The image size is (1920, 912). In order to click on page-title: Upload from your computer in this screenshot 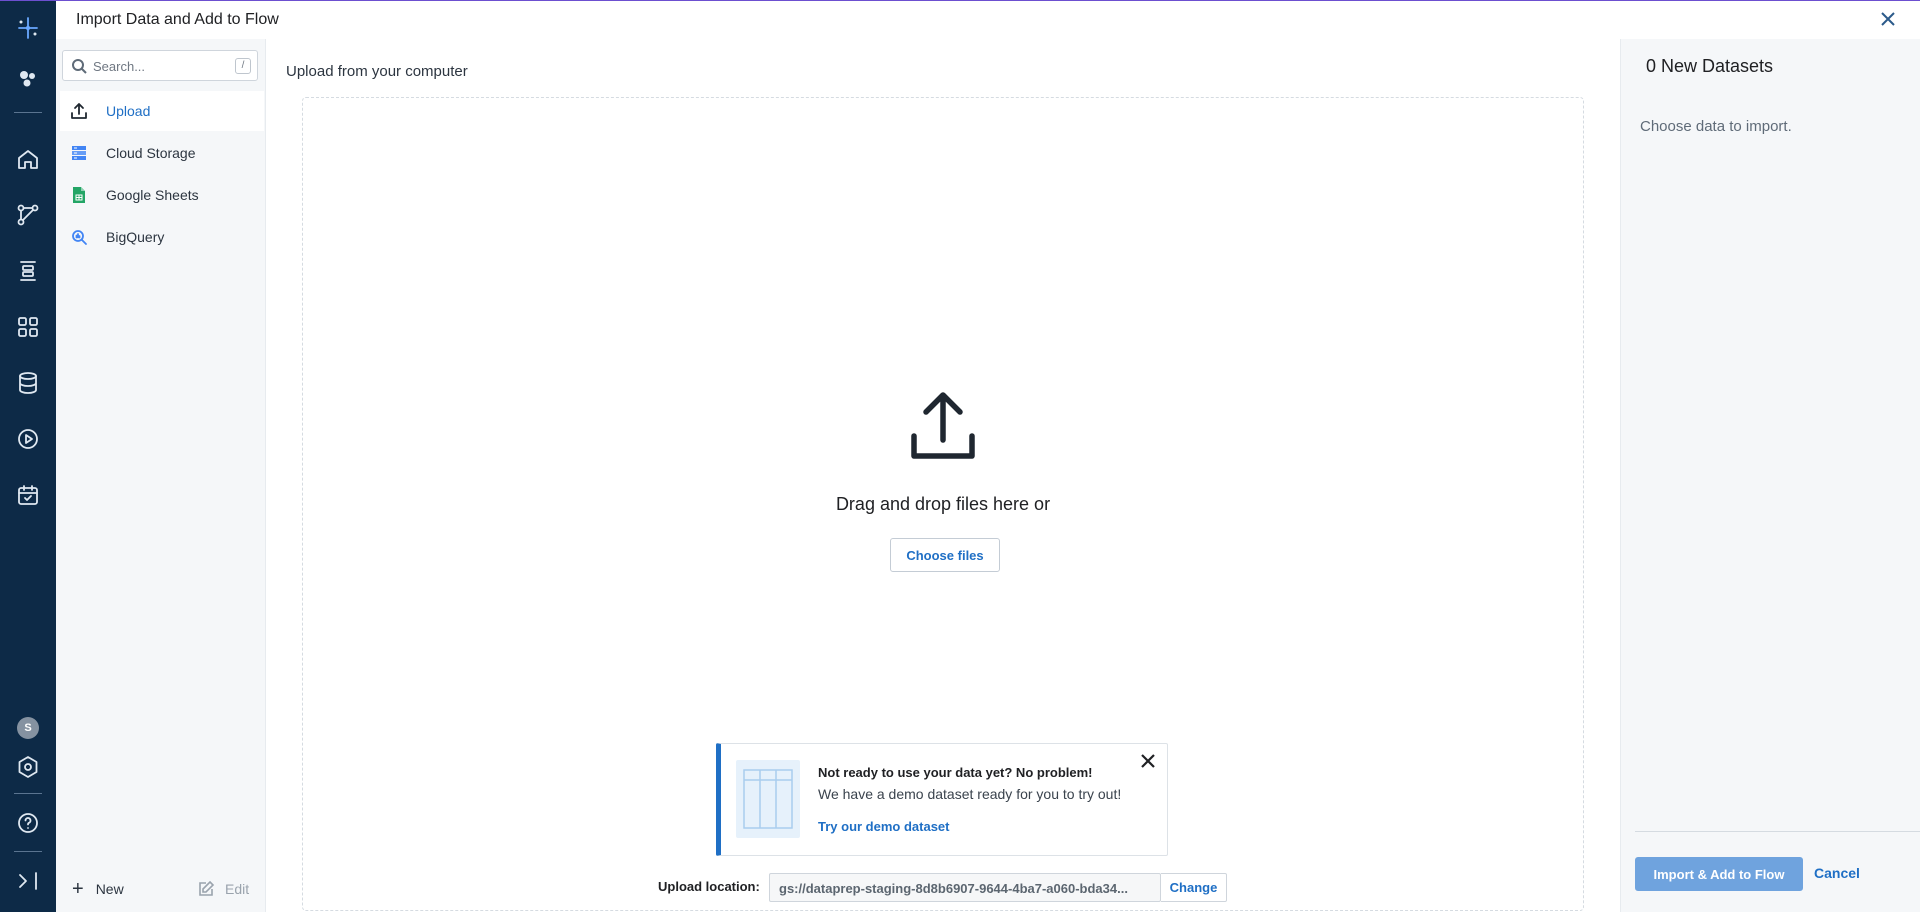, I will do `click(377, 71)`.